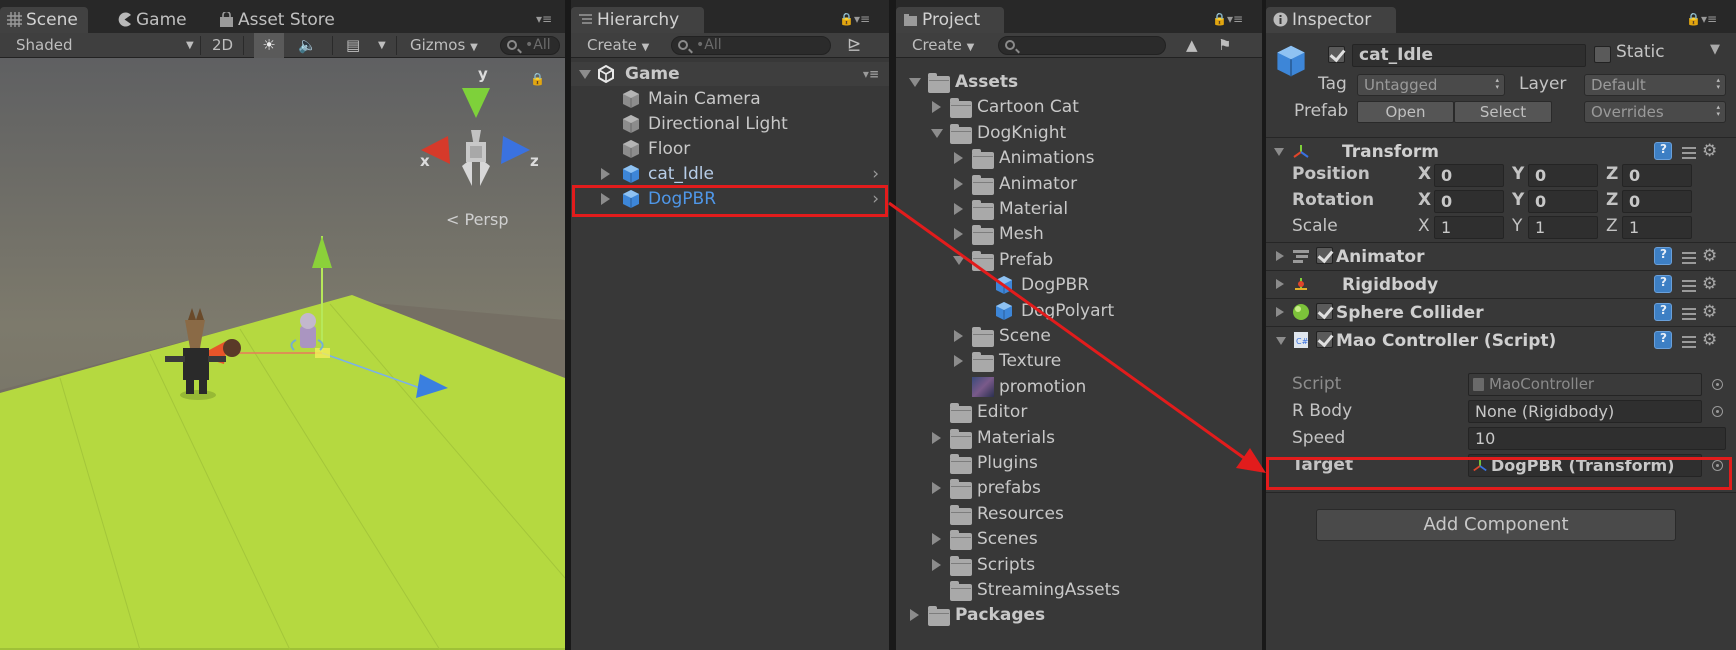  Describe the element at coordinates (1079, 565) in the screenshot. I see `project-item-scripts: Scripts` at that location.